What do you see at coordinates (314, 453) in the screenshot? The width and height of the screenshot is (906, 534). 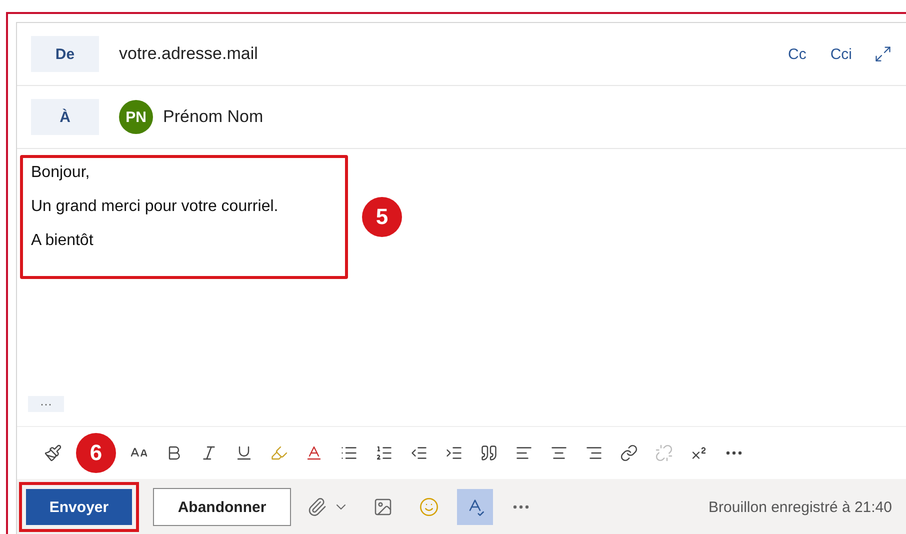 I see `font-color-icon` at bounding box center [314, 453].